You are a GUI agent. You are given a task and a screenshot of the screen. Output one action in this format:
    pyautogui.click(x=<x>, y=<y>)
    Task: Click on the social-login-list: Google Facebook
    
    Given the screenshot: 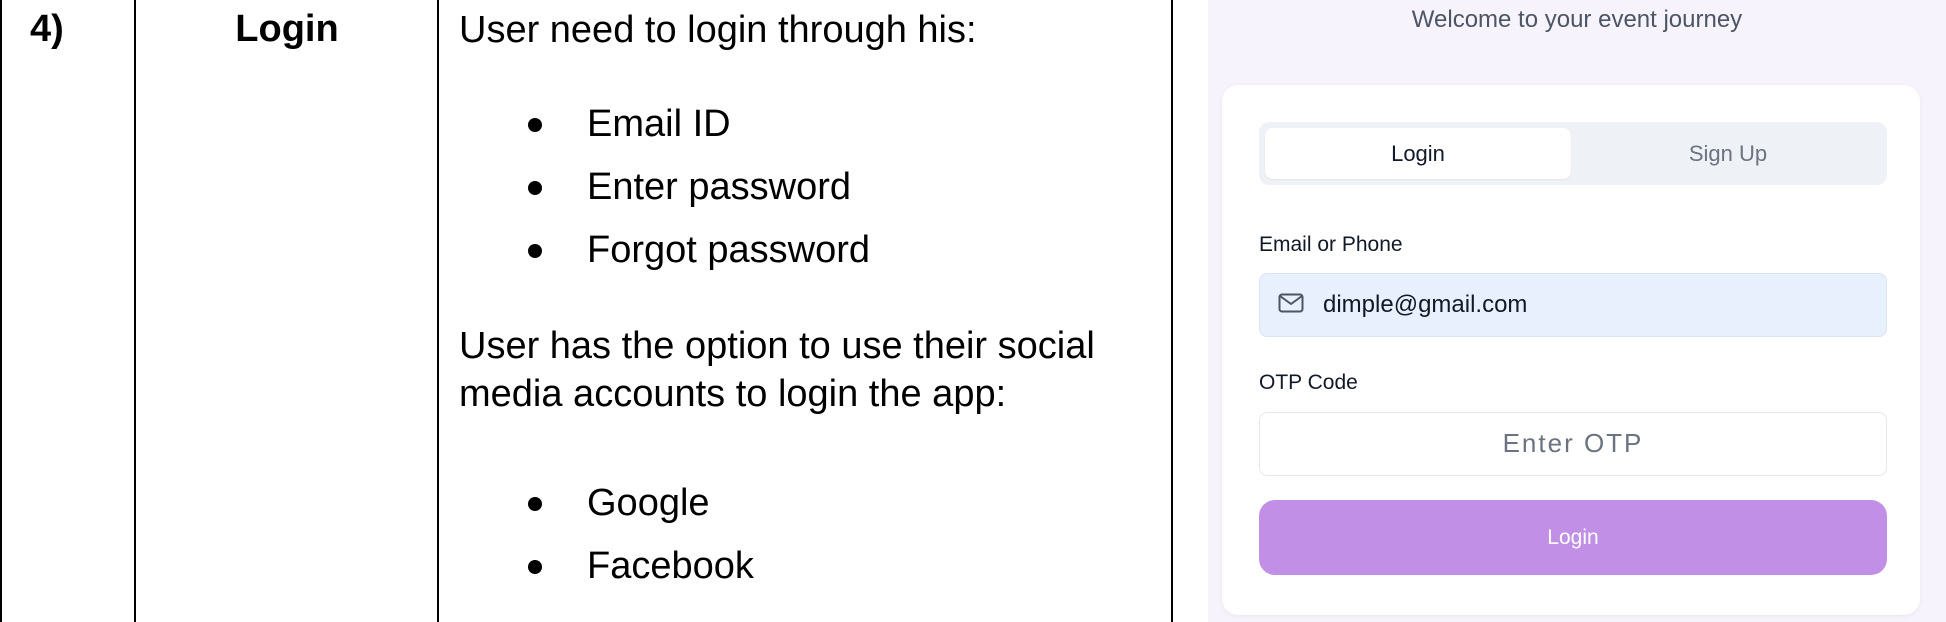 What is the action you would take?
    pyautogui.click(x=606, y=535)
    